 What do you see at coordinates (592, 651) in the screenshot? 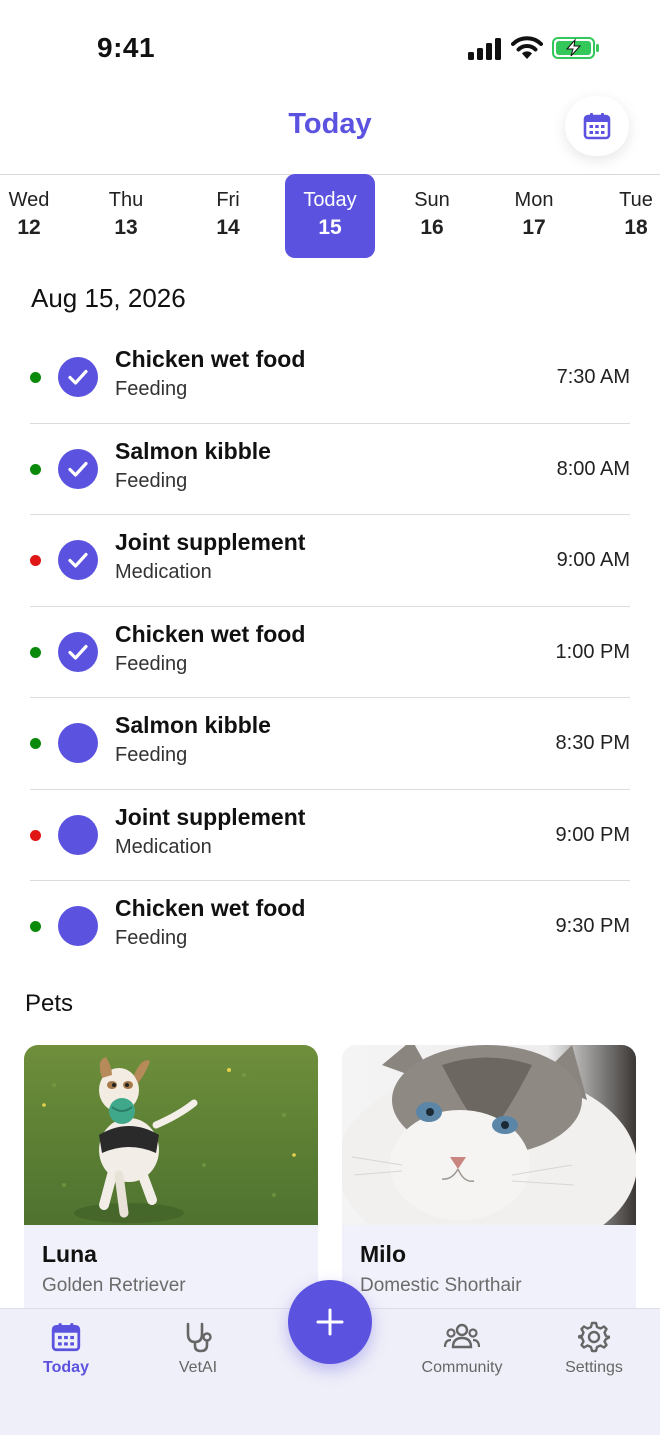
I see `task-time: 1:00 PM` at bounding box center [592, 651].